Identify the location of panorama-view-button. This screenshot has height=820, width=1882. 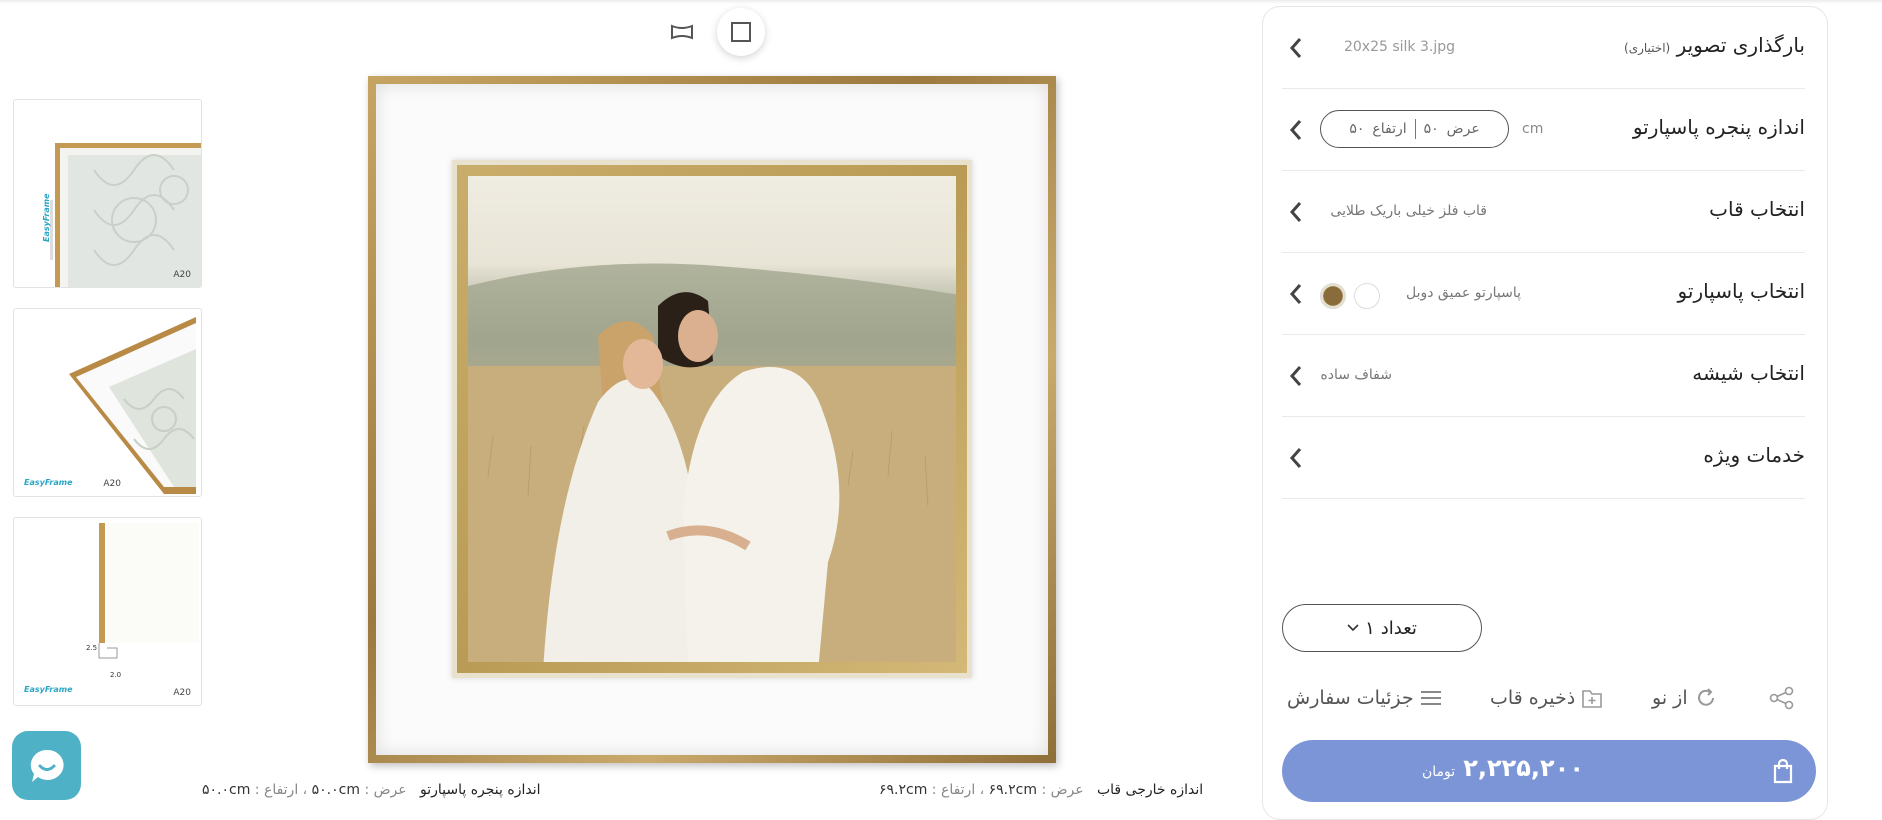
(682, 32).